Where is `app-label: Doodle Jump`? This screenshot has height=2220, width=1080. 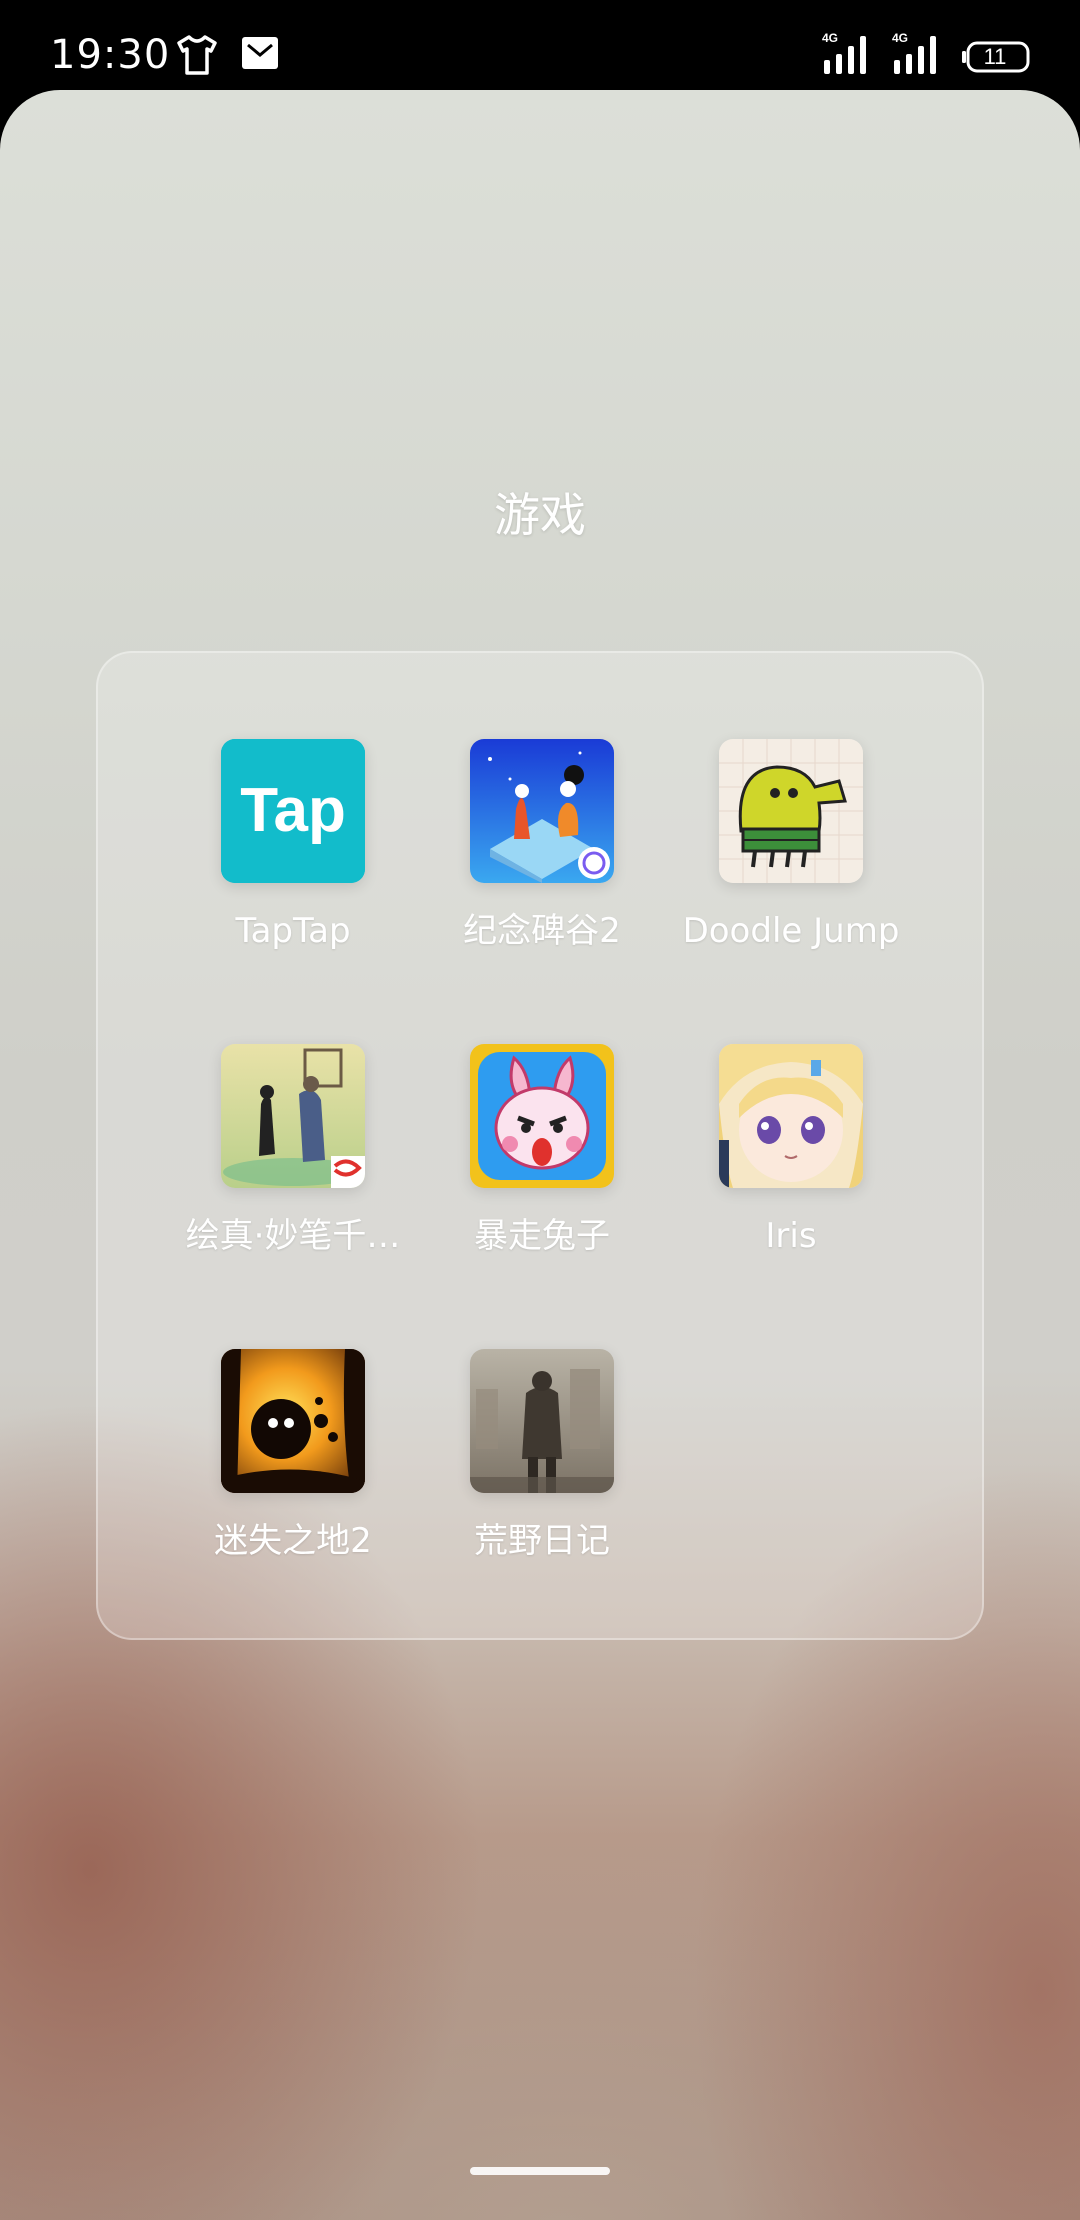
app-label: Doodle Jump is located at coordinates (791, 931).